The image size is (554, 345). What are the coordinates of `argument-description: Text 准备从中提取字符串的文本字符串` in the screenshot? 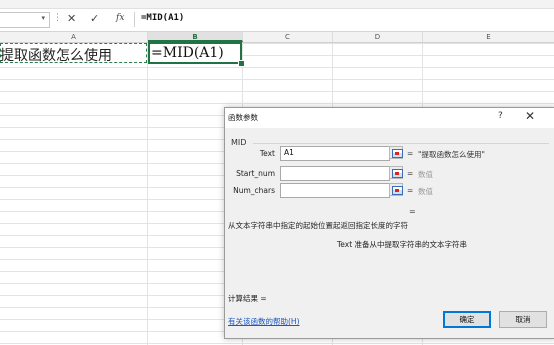 It's located at (402, 244).